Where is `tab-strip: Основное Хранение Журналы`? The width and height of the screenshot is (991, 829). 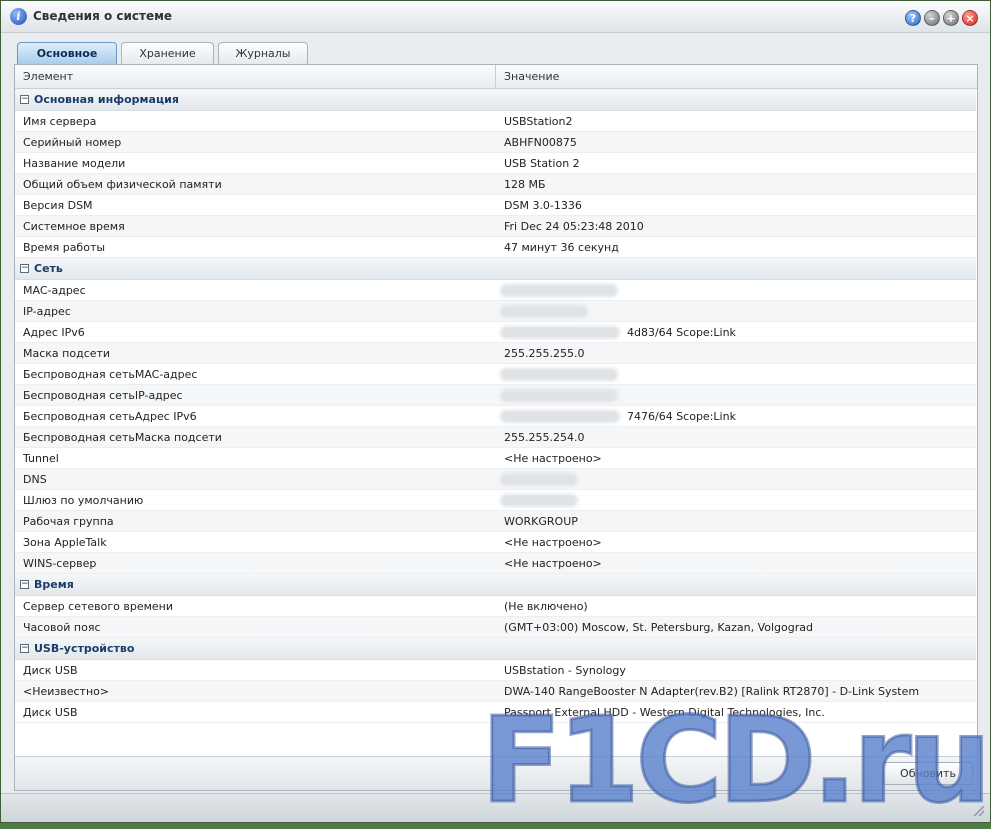
tab-strip: Основное Хранение Журналы is located at coordinates (162, 53).